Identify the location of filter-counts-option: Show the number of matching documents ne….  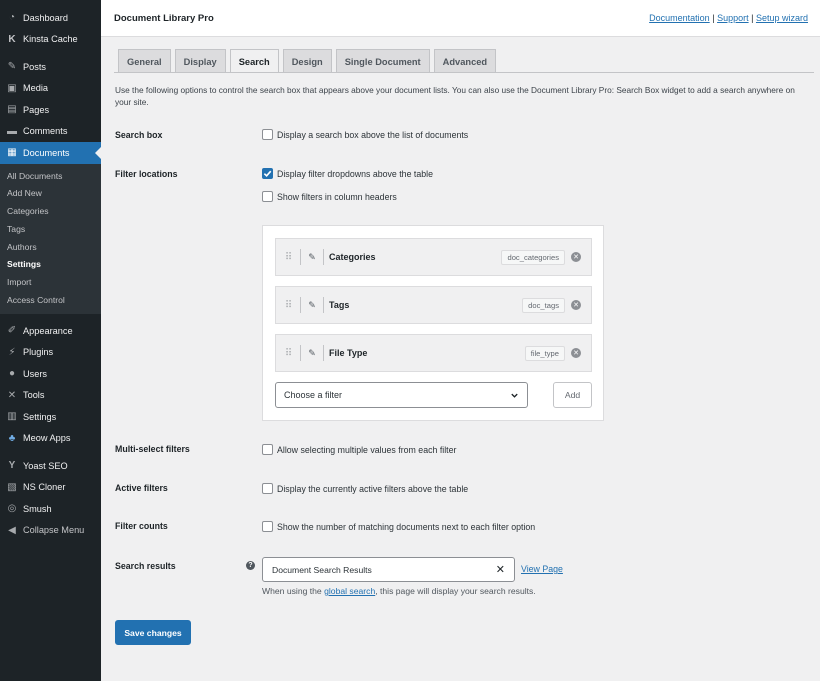
(398, 526).